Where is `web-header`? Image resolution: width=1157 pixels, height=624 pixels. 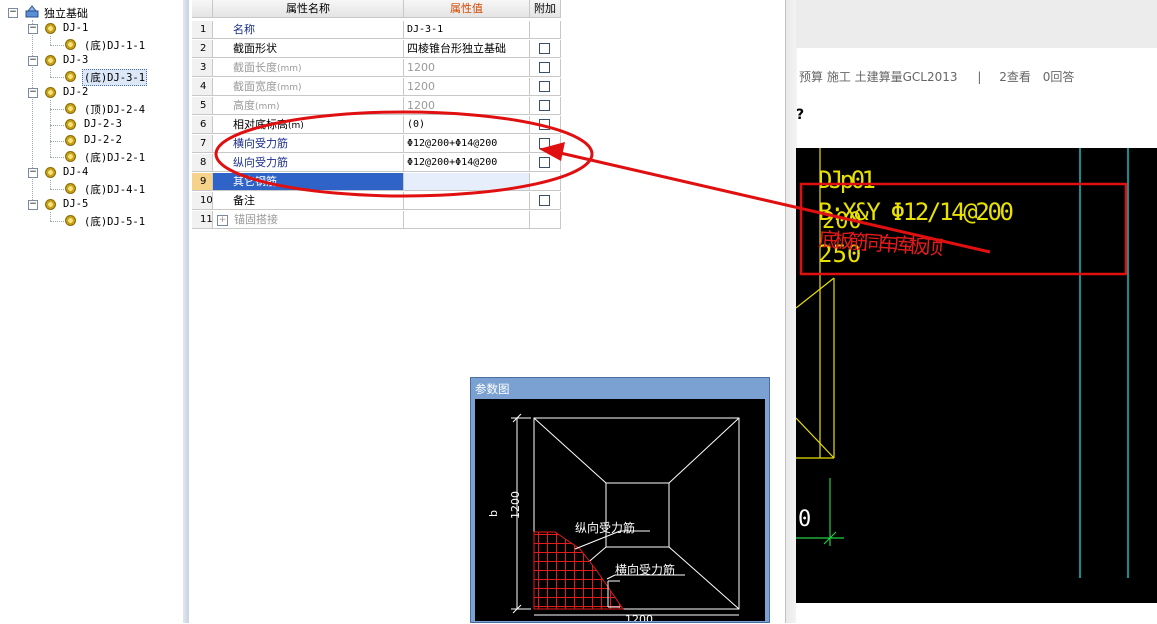
web-header is located at coordinates (976, 24).